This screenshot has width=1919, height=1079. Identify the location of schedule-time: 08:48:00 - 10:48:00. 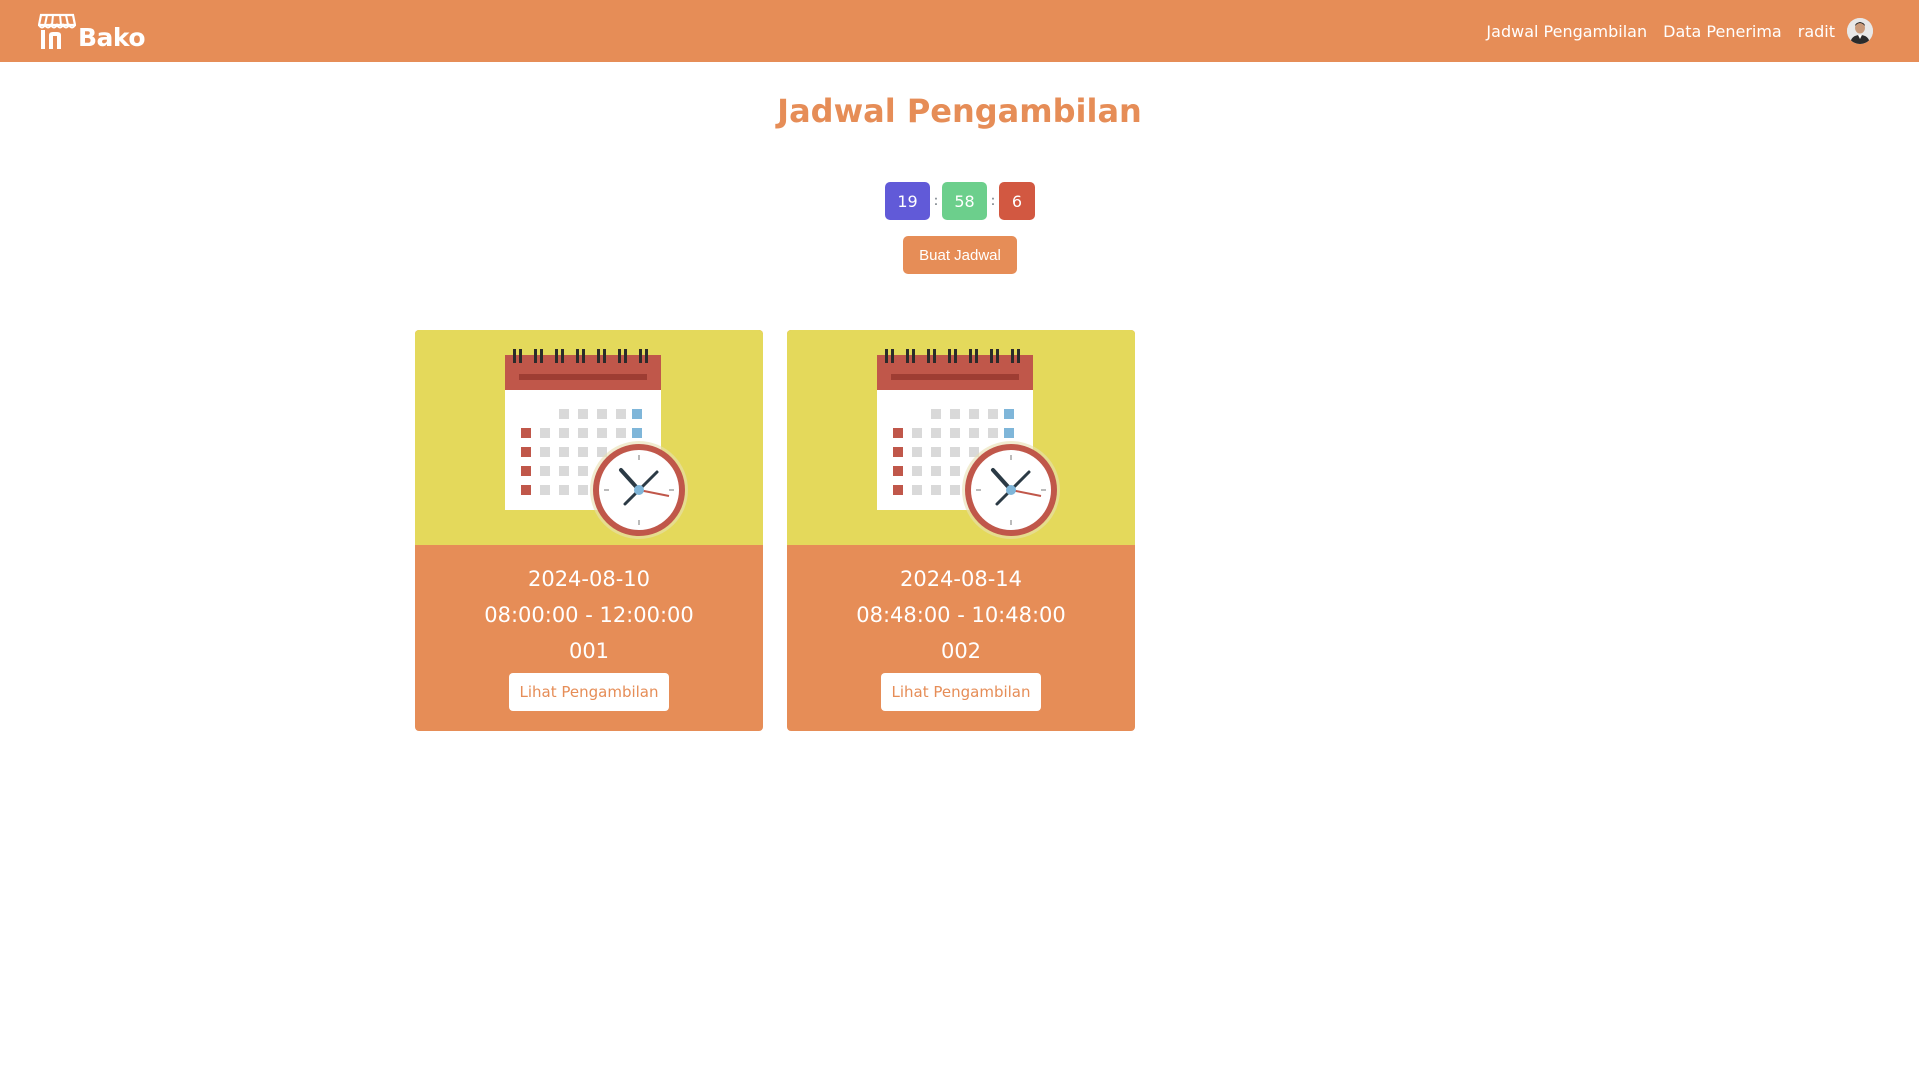
(961, 615).